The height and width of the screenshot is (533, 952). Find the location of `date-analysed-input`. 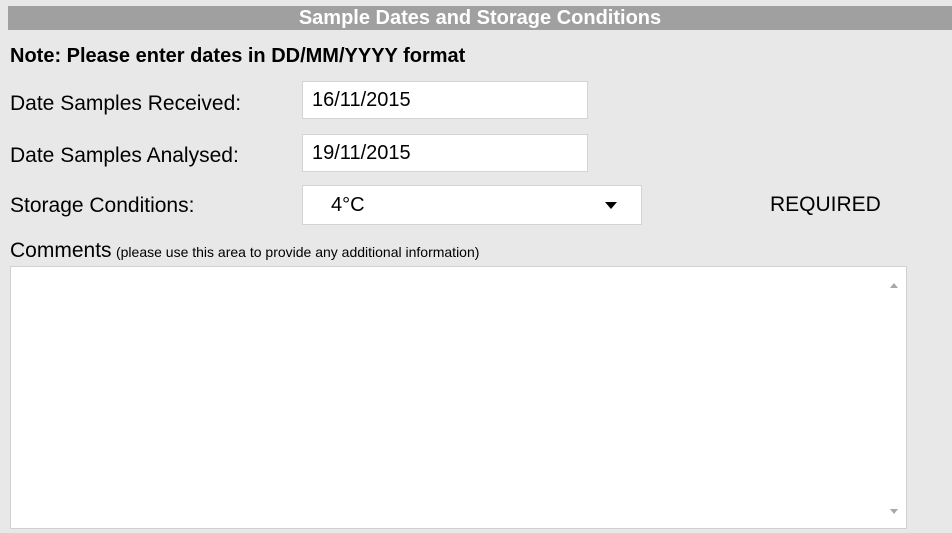

date-analysed-input is located at coordinates (445, 153).